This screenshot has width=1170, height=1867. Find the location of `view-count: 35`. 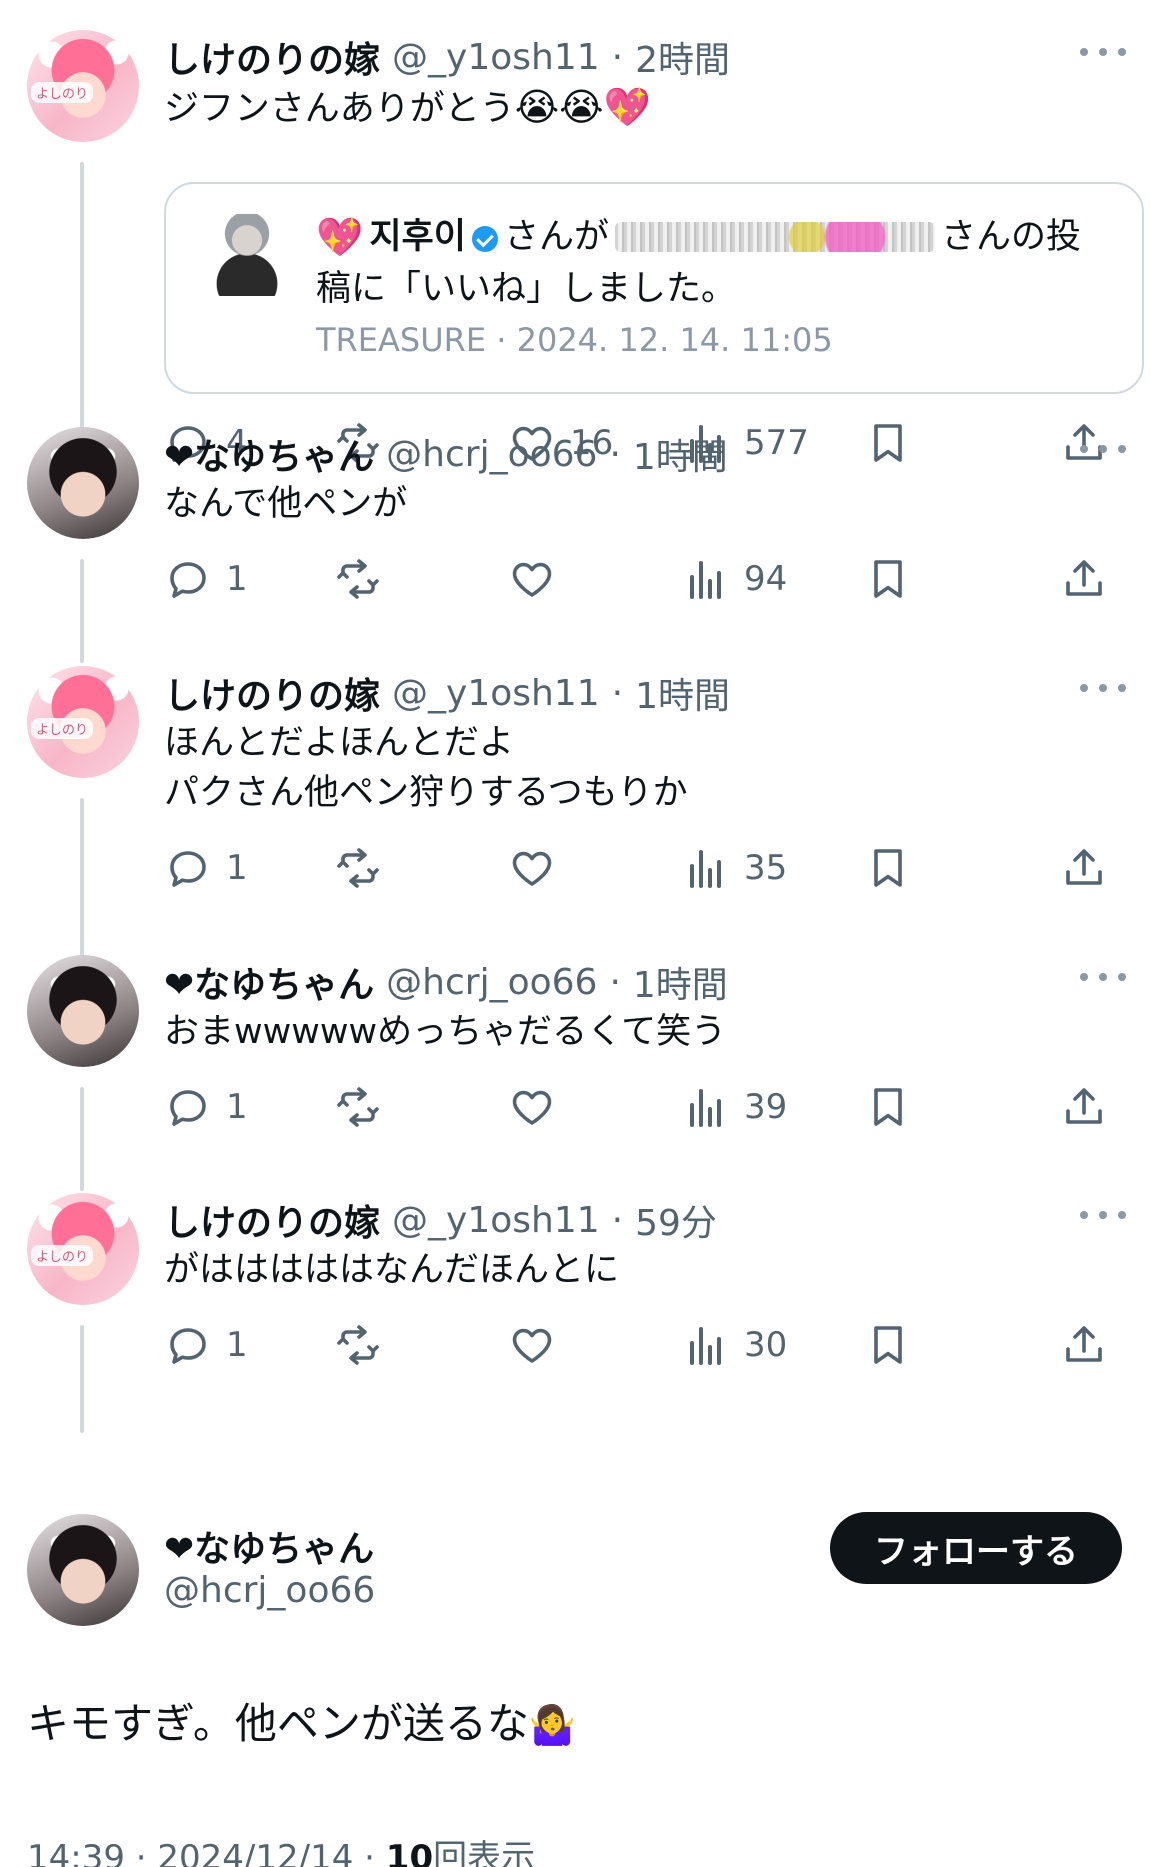

view-count: 35 is located at coordinates (766, 868).